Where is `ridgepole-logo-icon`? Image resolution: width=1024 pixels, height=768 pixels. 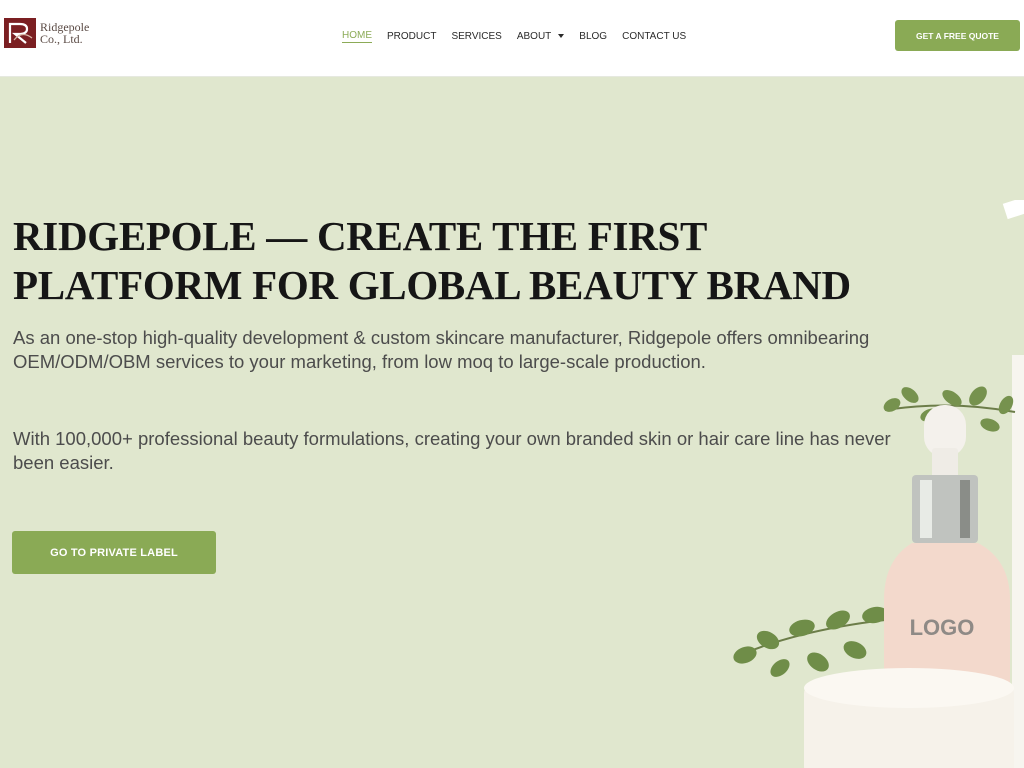 ridgepole-logo-icon is located at coordinates (20, 33).